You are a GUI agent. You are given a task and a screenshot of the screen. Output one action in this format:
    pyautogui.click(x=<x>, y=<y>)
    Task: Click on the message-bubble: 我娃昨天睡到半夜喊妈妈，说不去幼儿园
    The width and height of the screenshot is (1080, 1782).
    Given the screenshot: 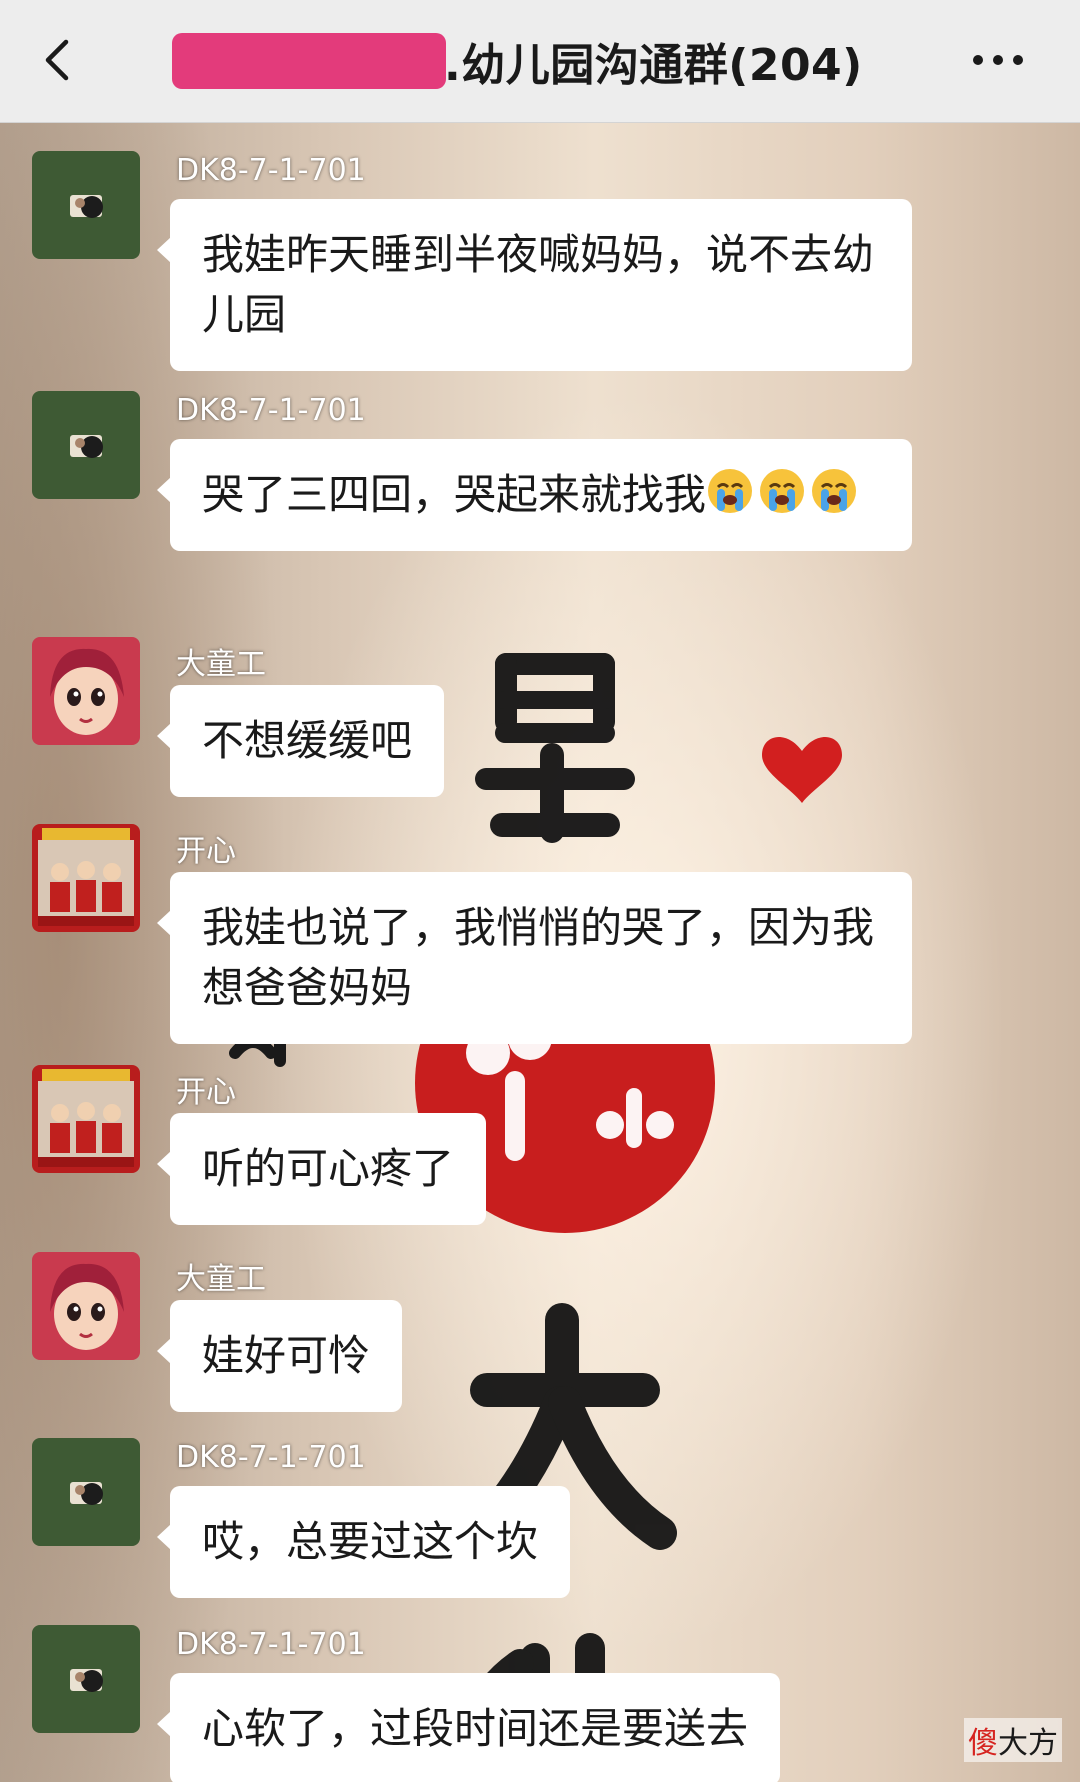 What is the action you would take?
    pyautogui.click(x=534, y=285)
    